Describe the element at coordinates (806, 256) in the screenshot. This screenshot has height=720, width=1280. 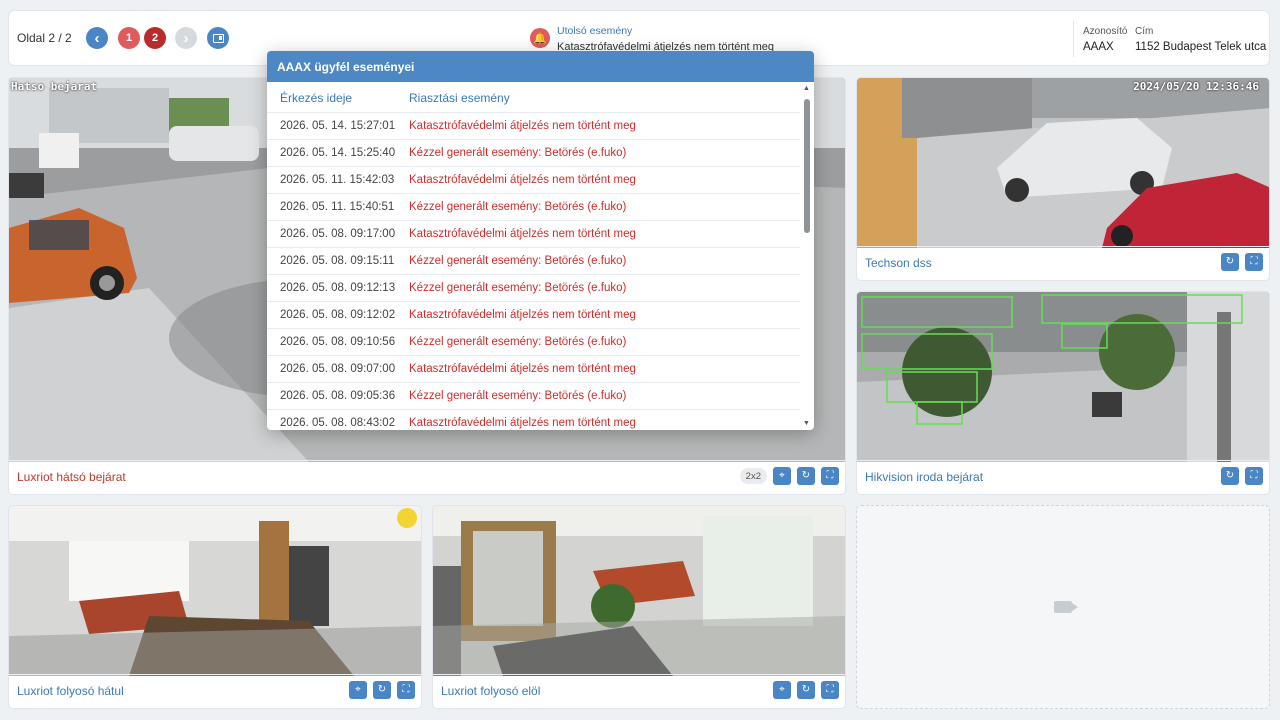
I see `events-scrollbar: ▲ ▼` at that location.